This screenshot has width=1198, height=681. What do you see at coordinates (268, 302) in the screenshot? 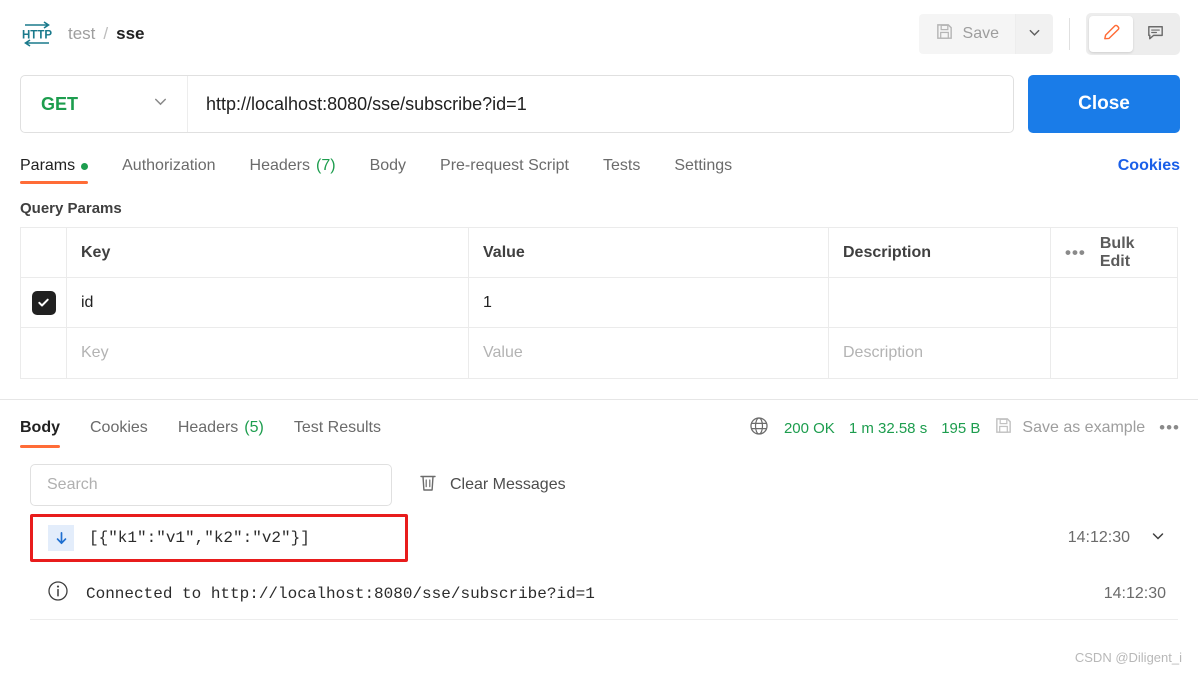
I see `row-key: id` at bounding box center [268, 302].